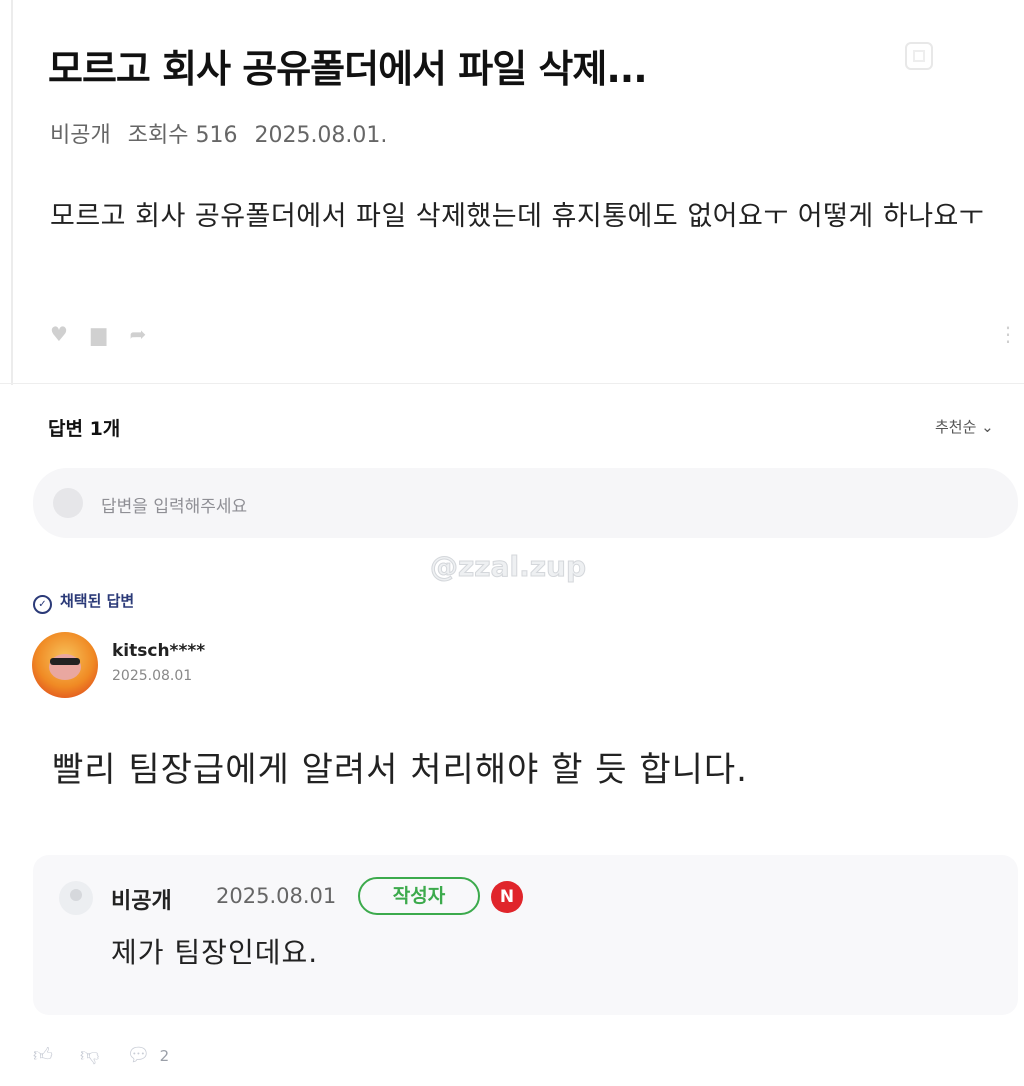 This screenshot has width=1024, height=1086. What do you see at coordinates (12, 192) in the screenshot?
I see `left-edge-line` at bounding box center [12, 192].